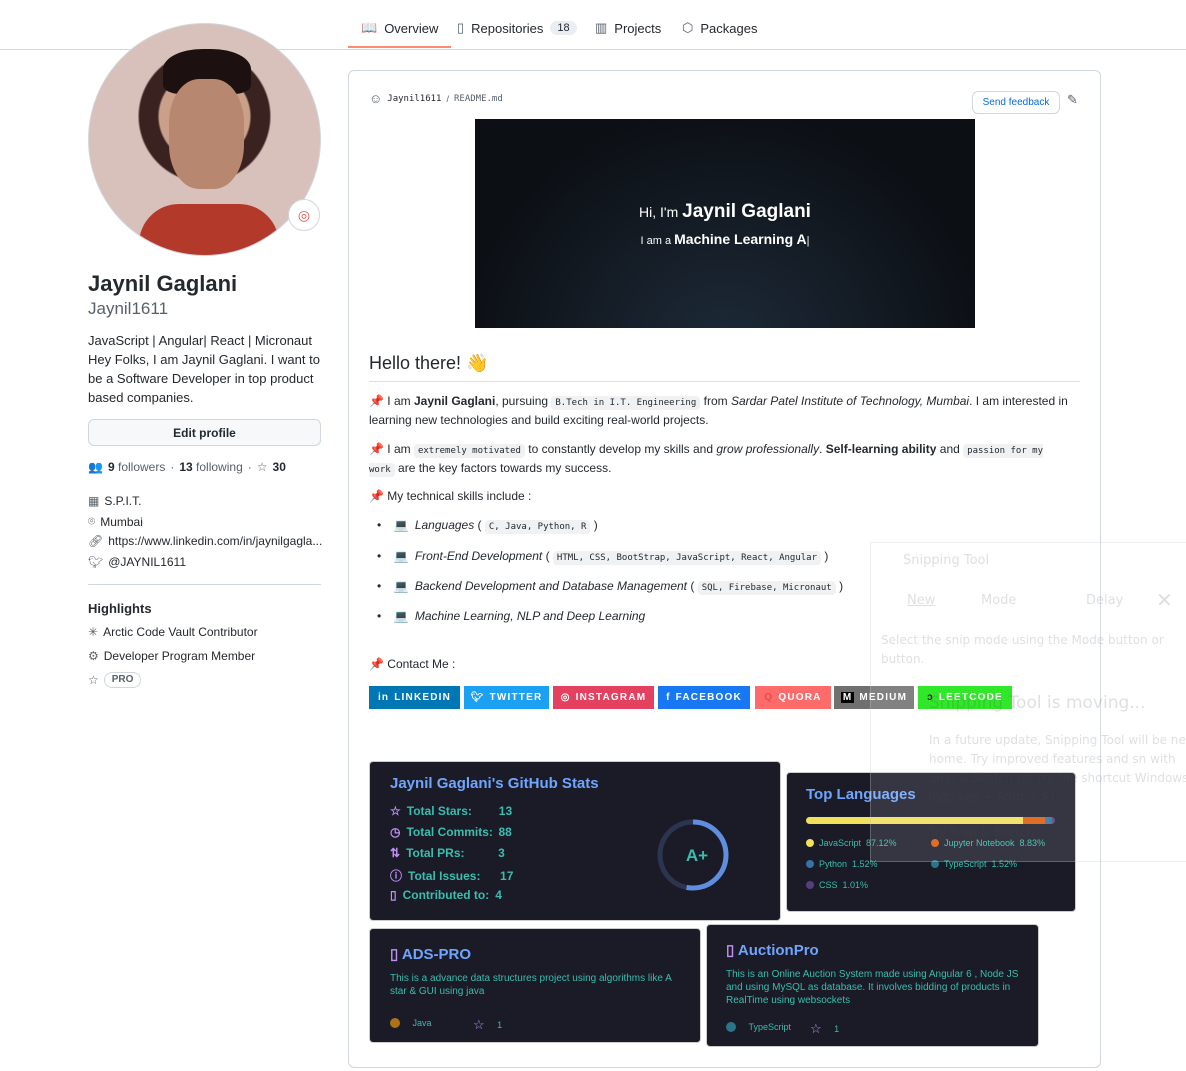  Describe the element at coordinates (93, 632) in the screenshot. I see `snowflake-icon: ✳` at that location.